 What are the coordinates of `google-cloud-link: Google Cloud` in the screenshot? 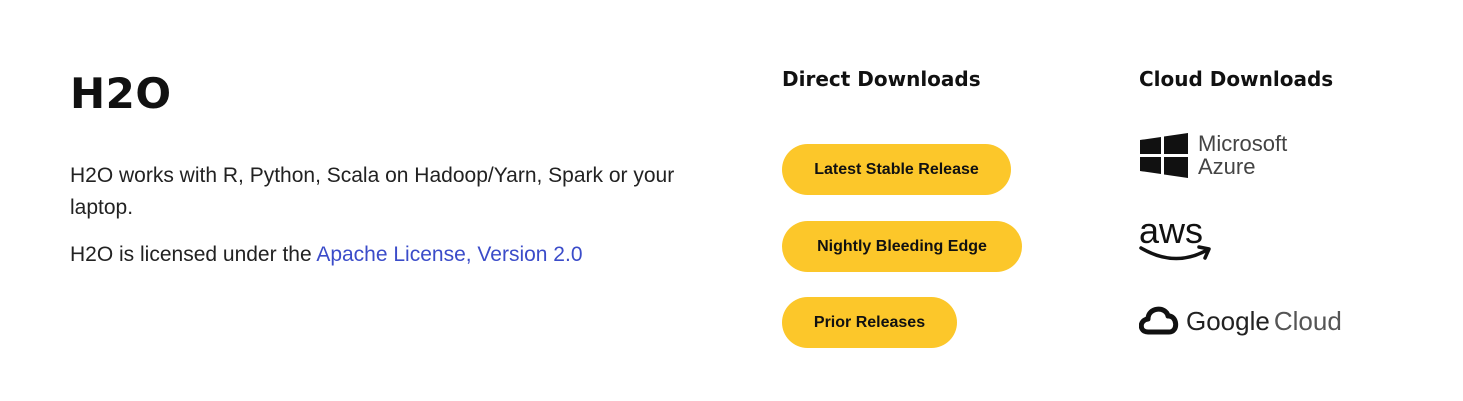 It's located at (1241, 322).